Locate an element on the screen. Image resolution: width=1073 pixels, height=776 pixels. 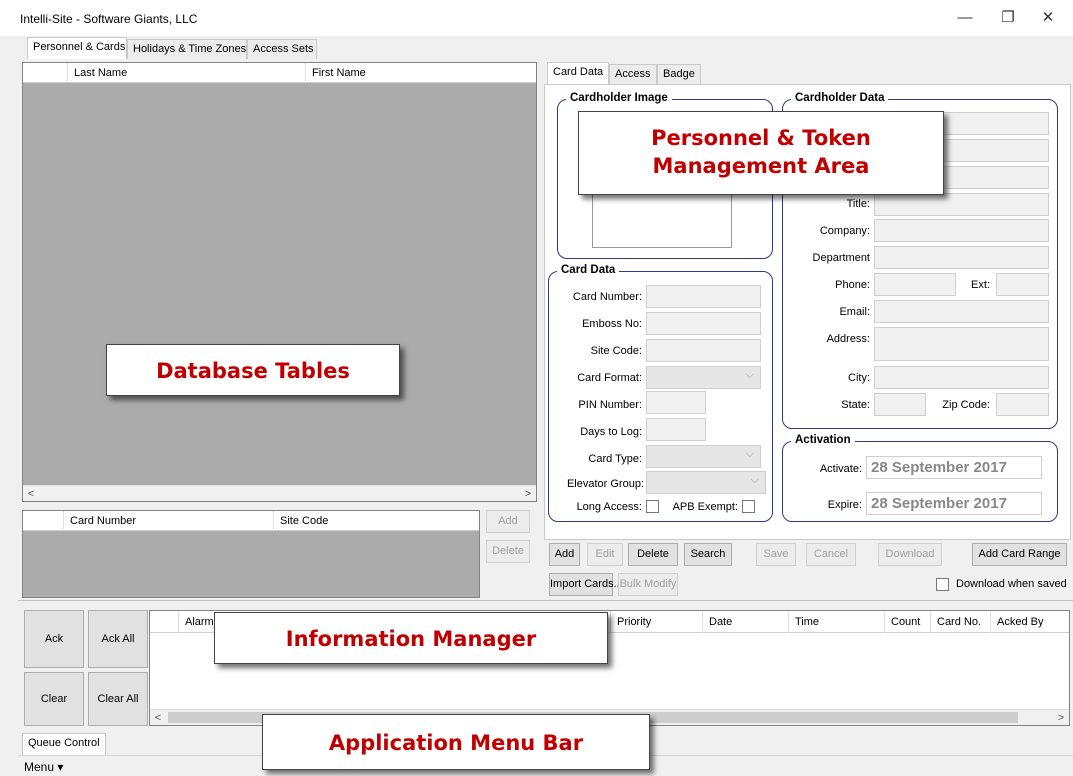
emboss-field is located at coordinates (703, 323).